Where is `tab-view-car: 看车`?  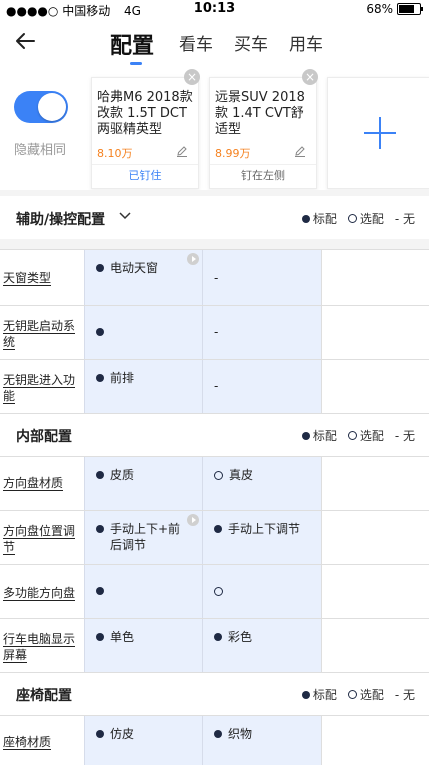 tab-view-car: 看车 is located at coordinates (196, 42).